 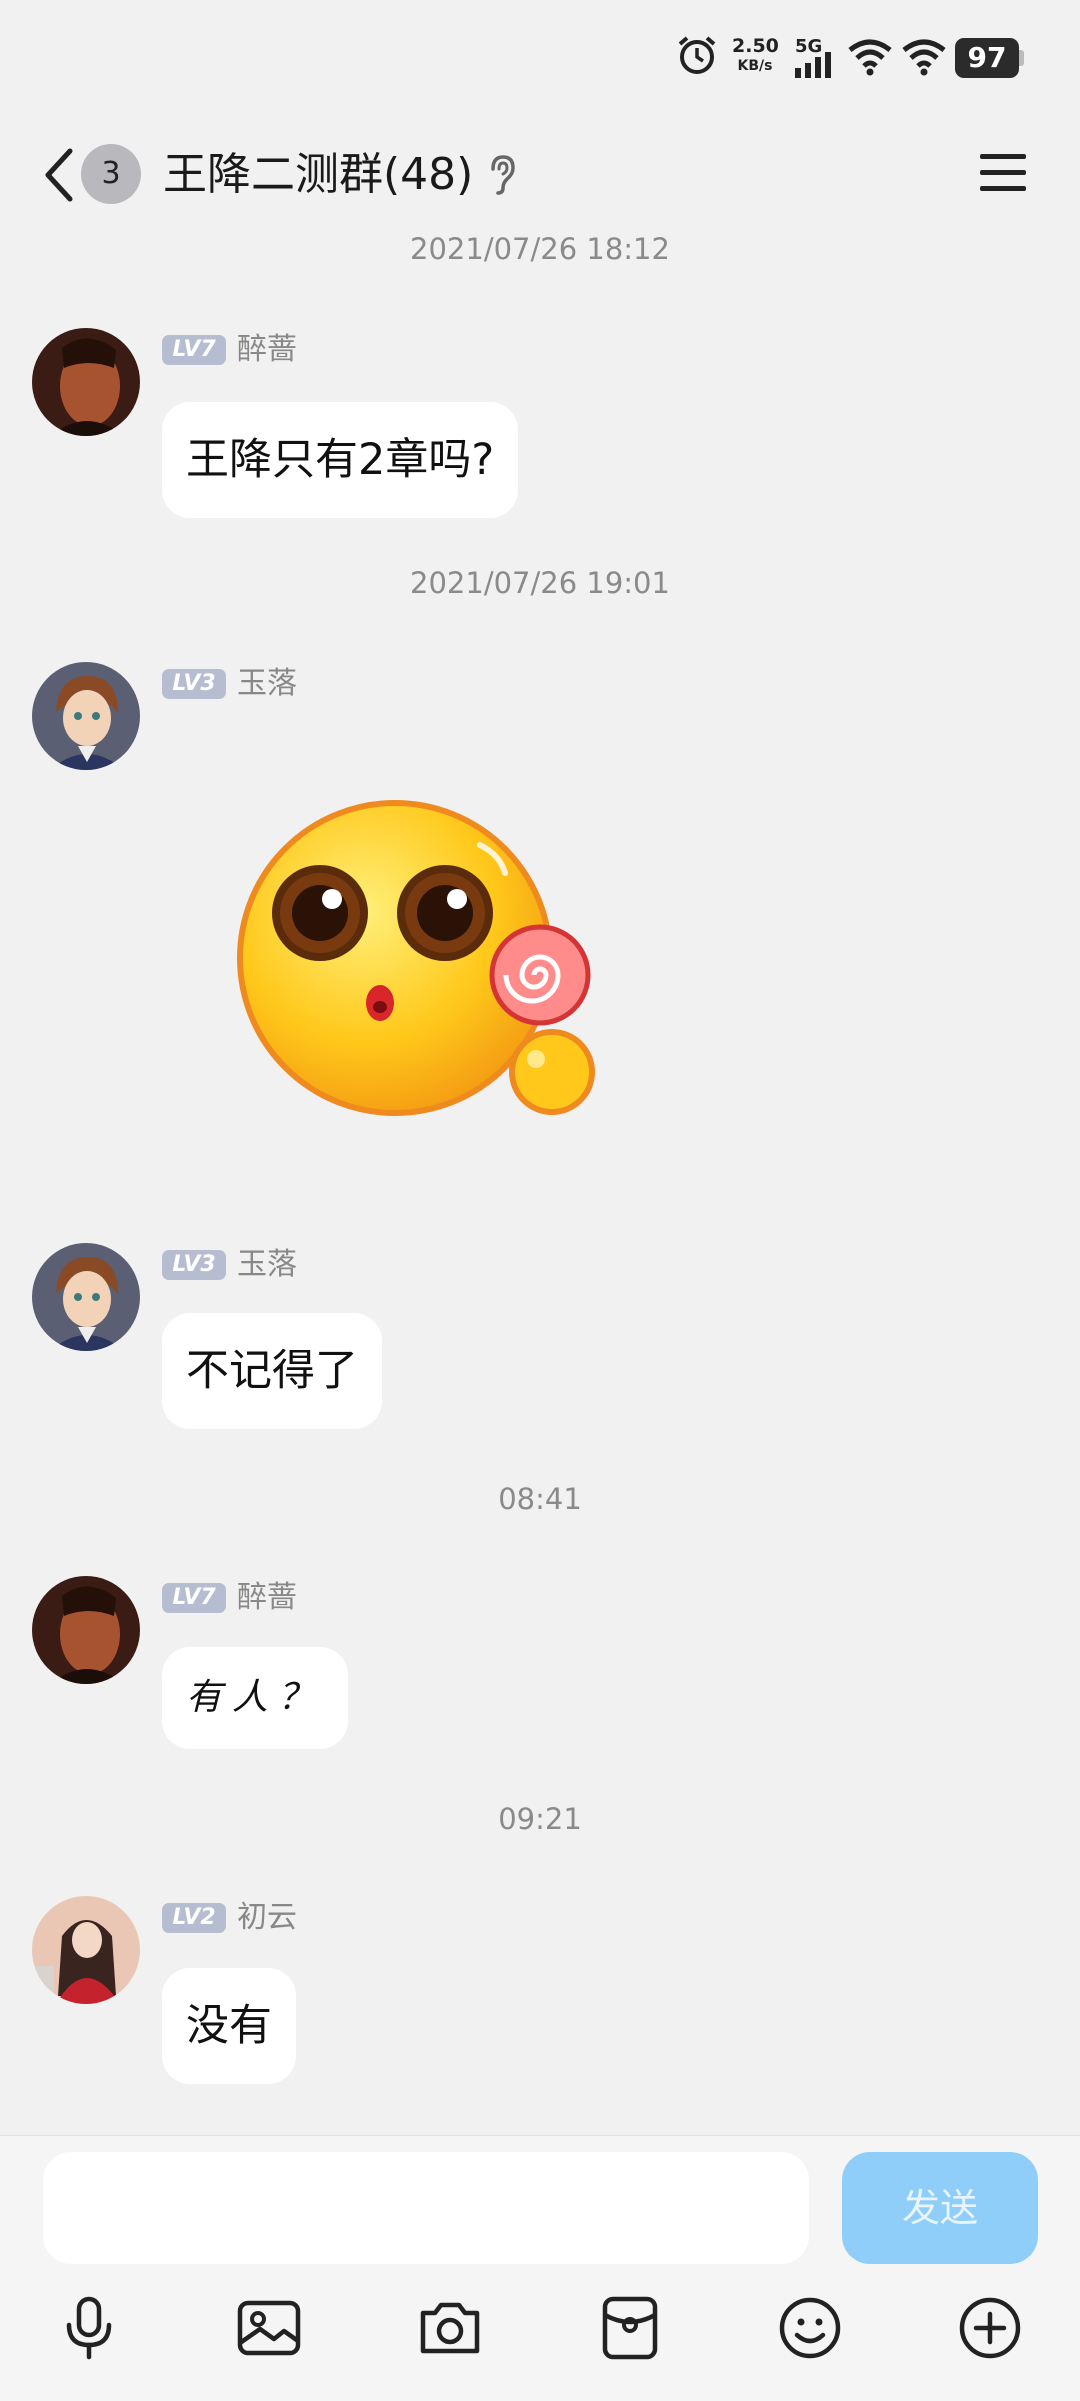 I want to click on plus-icon, so click(x=990, y=2328).